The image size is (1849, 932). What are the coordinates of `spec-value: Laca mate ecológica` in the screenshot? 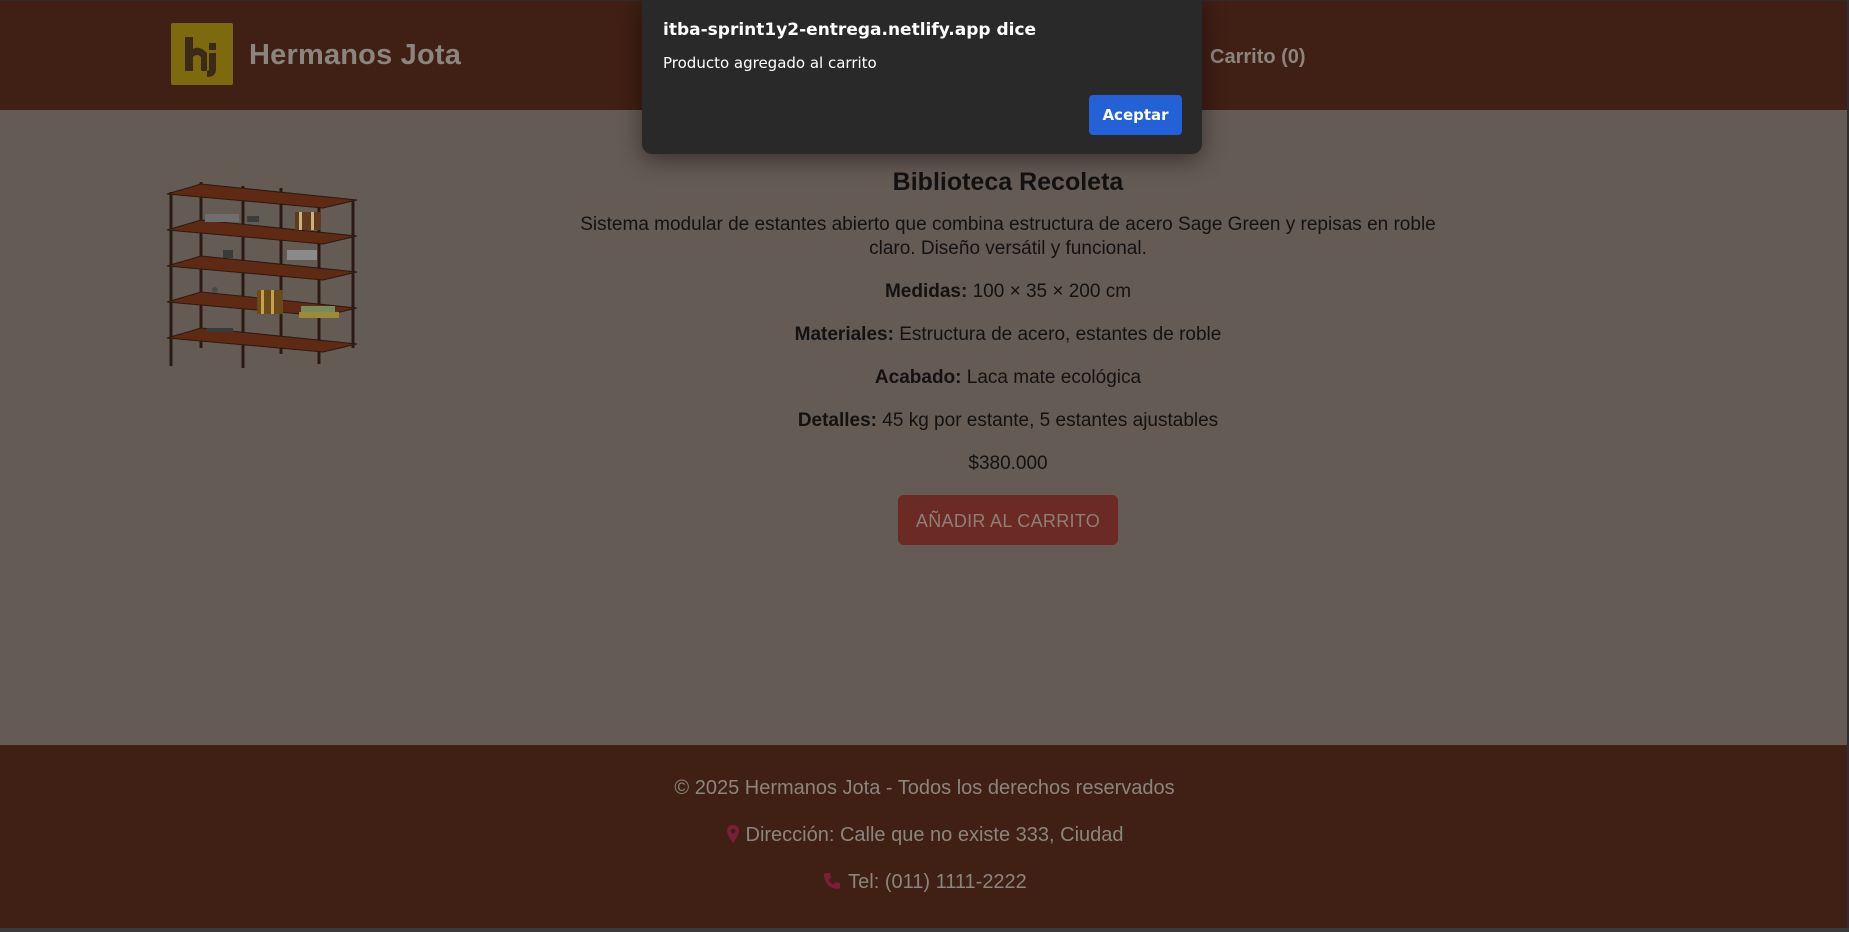 It's located at (1054, 377).